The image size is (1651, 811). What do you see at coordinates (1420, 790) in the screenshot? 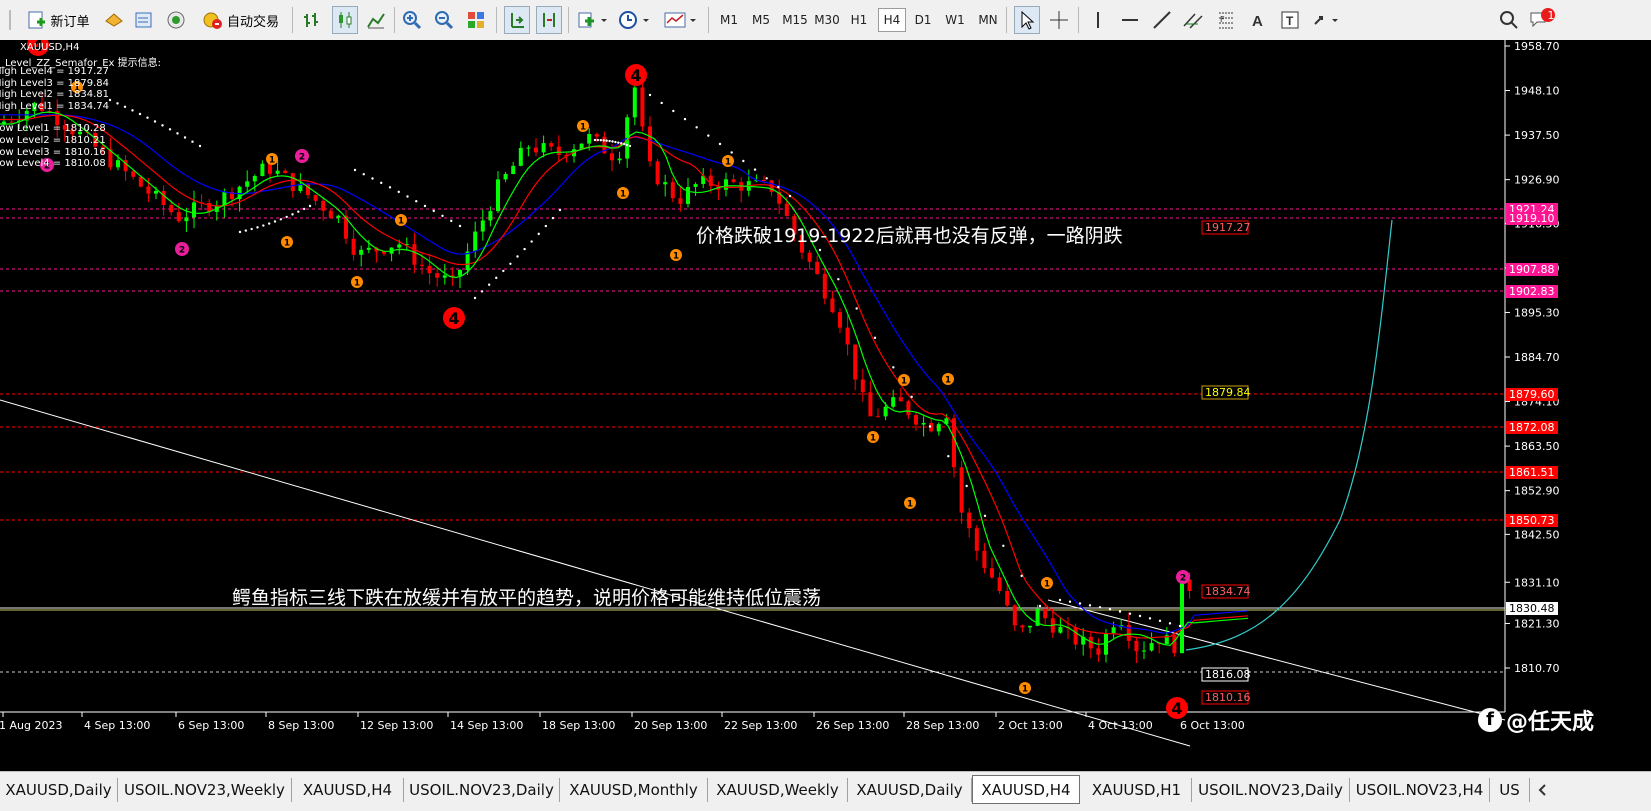
I see `chart-tab: USOIL.NOV23,H4` at bounding box center [1420, 790].